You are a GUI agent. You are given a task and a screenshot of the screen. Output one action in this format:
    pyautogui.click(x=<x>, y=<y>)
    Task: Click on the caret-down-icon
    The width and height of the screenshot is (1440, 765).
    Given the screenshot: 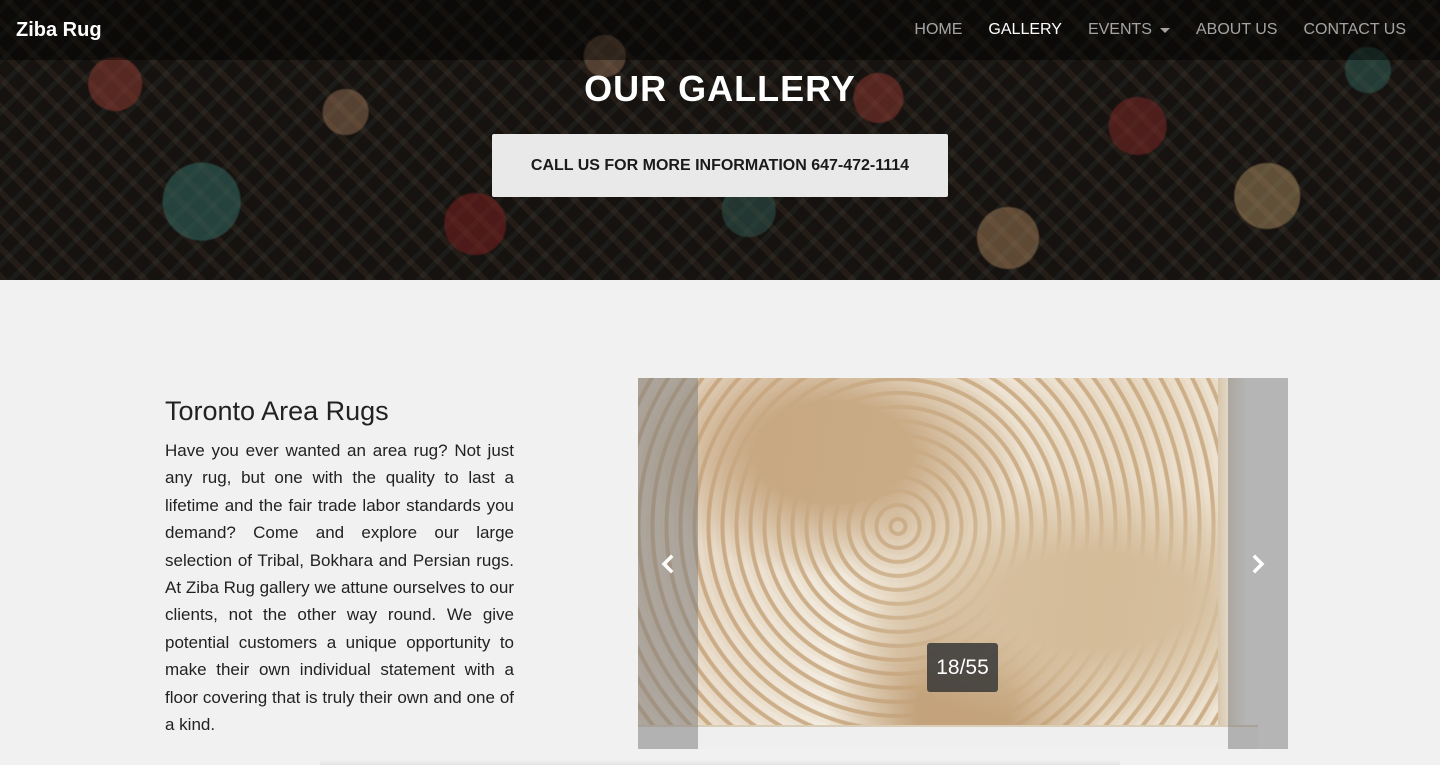 What is the action you would take?
    pyautogui.click(x=1164, y=30)
    